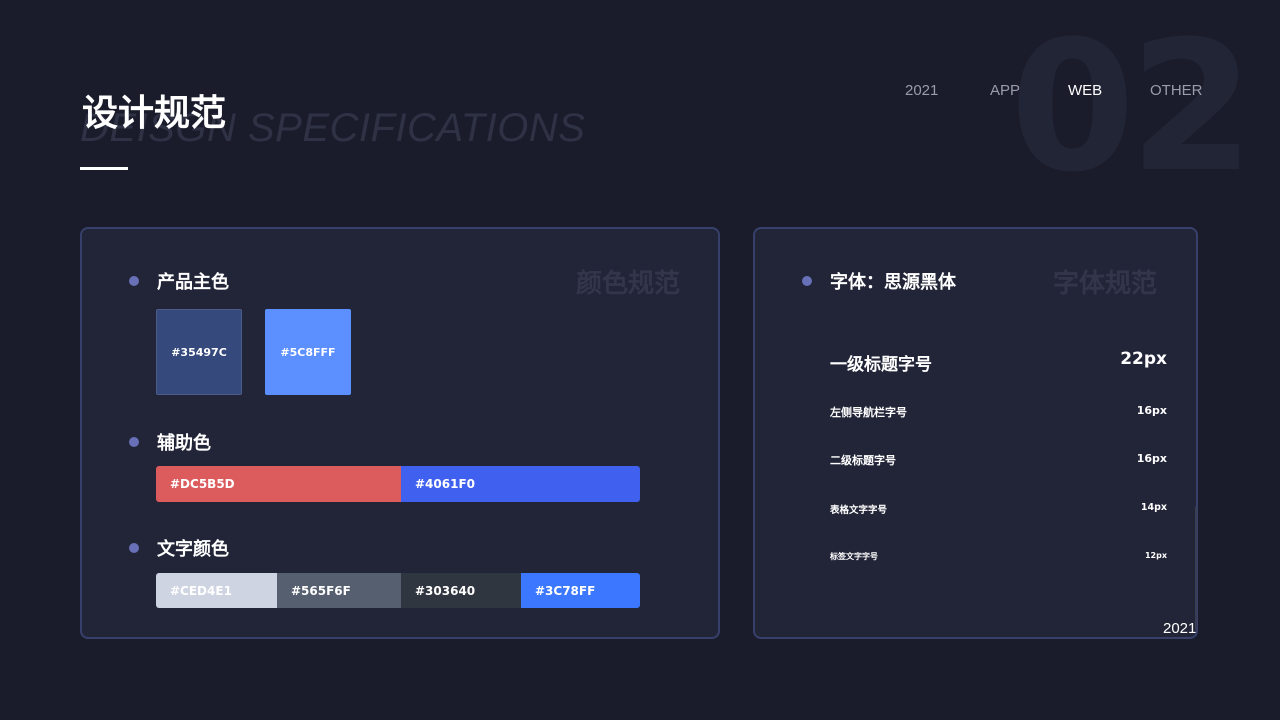  I want to click on background-page-number: 02, so click(1132, 107).